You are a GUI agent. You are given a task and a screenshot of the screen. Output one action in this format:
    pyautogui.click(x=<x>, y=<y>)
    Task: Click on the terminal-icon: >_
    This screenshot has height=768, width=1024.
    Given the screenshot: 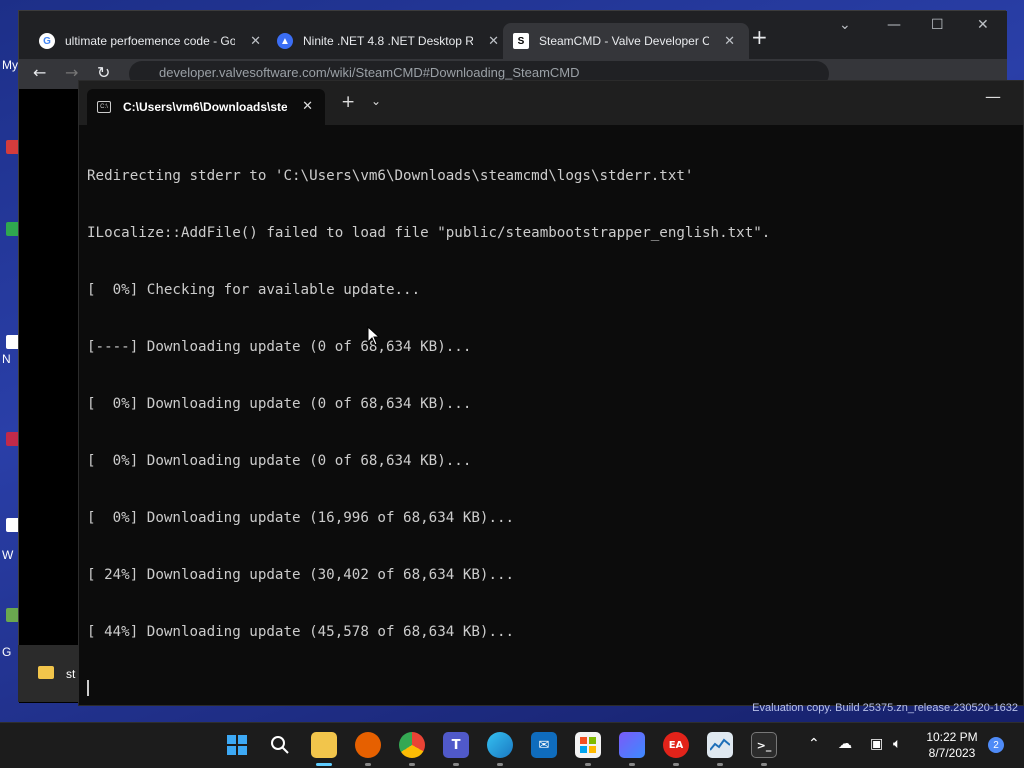 What is the action you would take?
    pyautogui.click(x=764, y=745)
    